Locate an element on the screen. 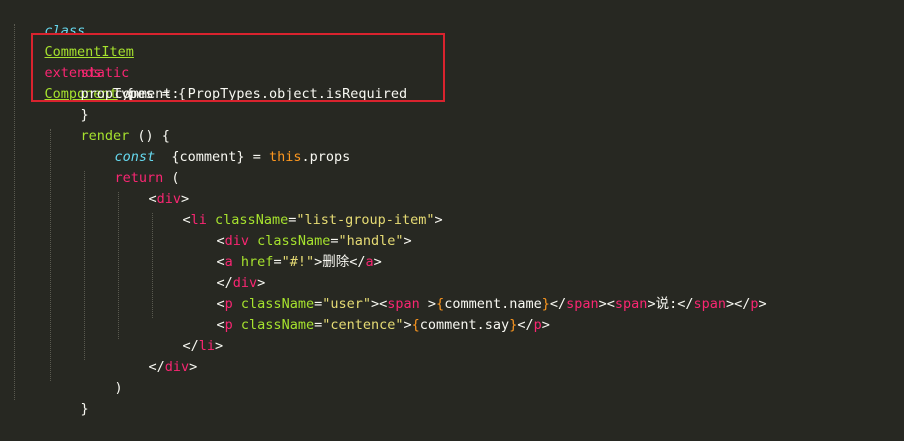  code-line-5: render () { is located at coordinates (109, 124).